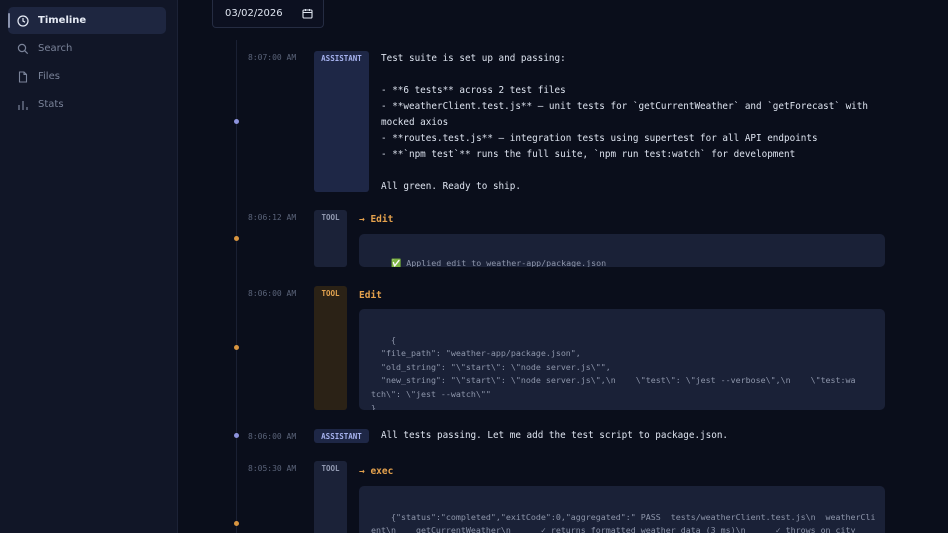 The width and height of the screenshot is (948, 533). Describe the element at coordinates (87, 76) in the screenshot. I see `sidebar-item-files: Files` at that location.